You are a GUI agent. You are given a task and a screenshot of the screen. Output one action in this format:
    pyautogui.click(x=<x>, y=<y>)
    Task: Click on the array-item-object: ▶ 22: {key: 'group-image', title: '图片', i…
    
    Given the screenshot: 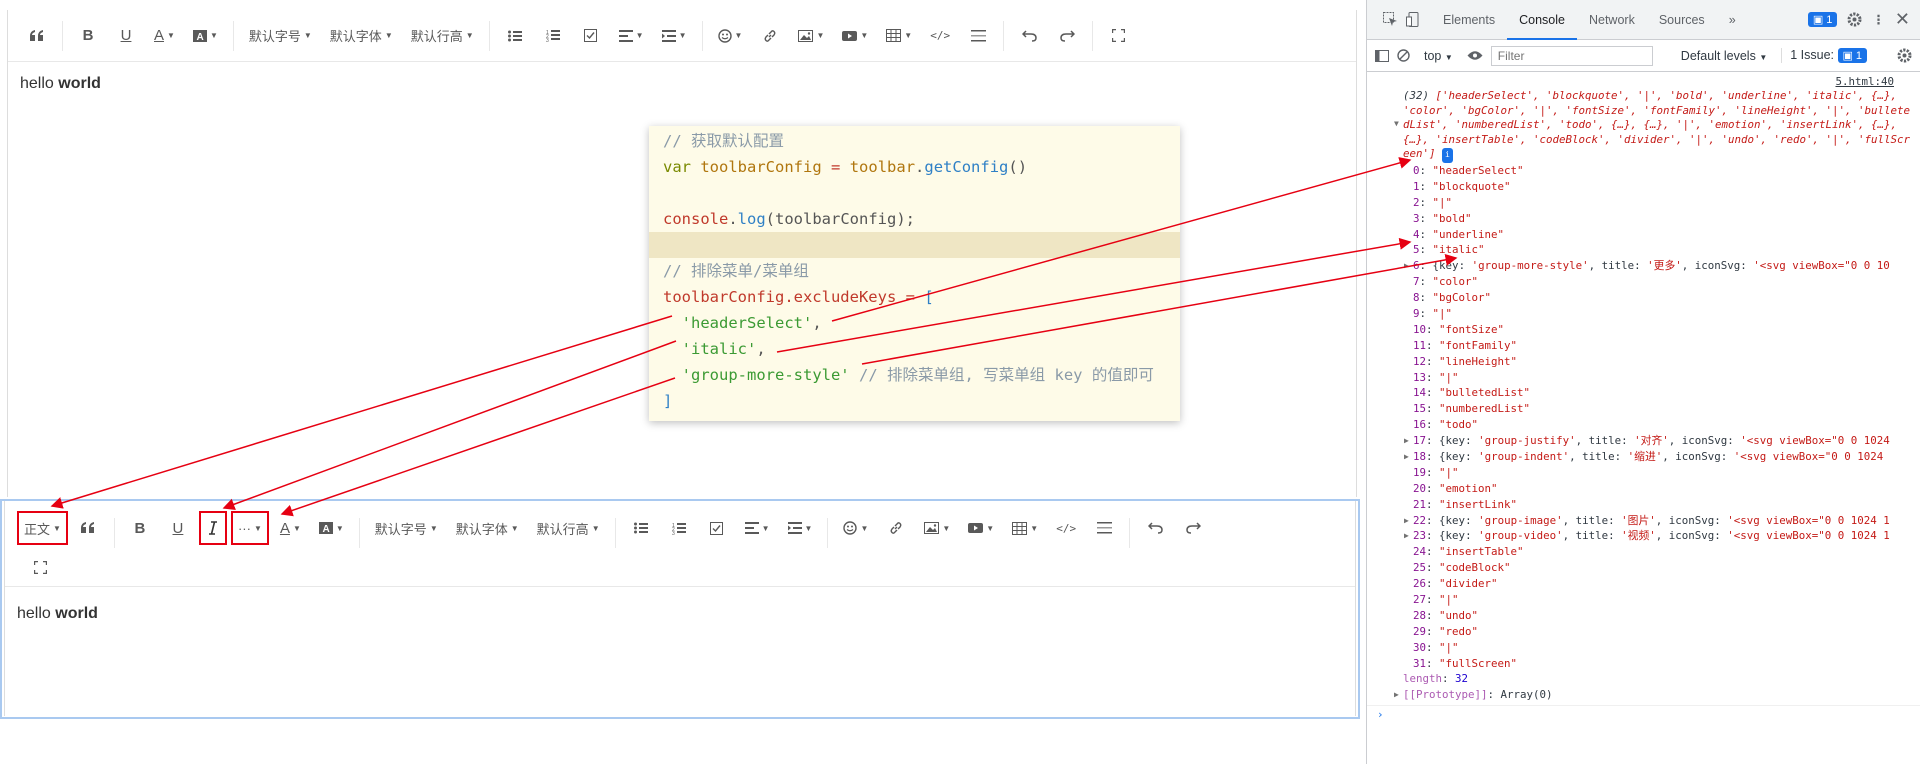 What is the action you would take?
    pyautogui.click(x=1643, y=521)
    